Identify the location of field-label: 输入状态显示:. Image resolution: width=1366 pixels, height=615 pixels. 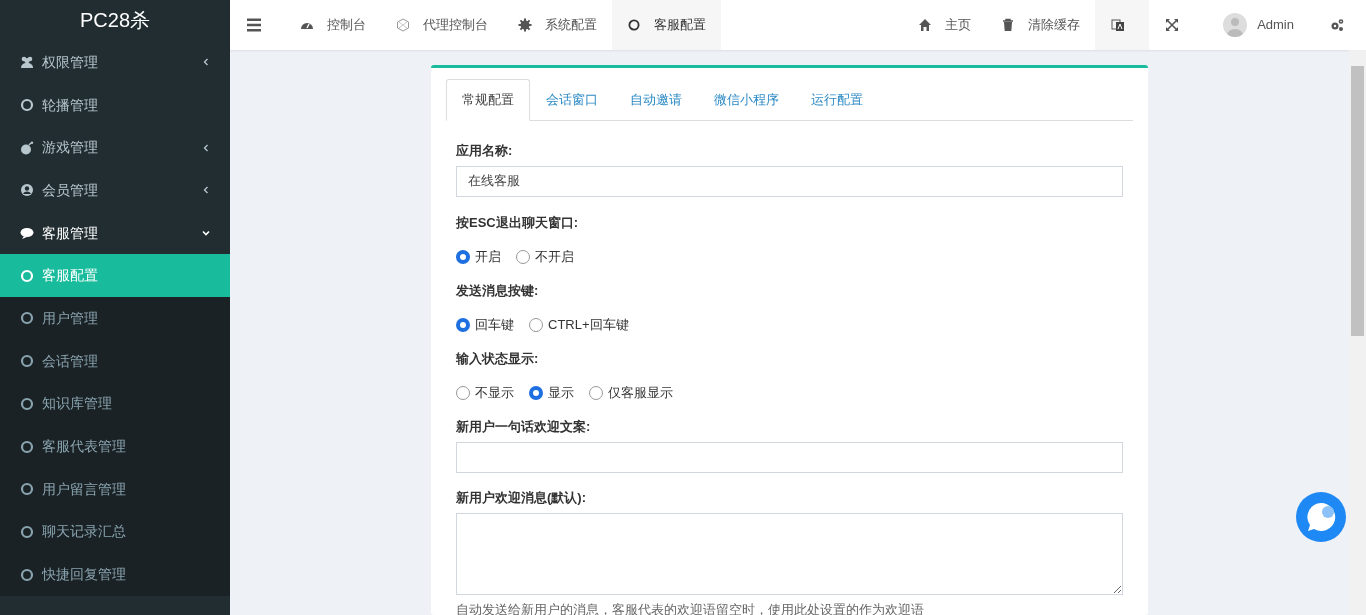
(498, 358).